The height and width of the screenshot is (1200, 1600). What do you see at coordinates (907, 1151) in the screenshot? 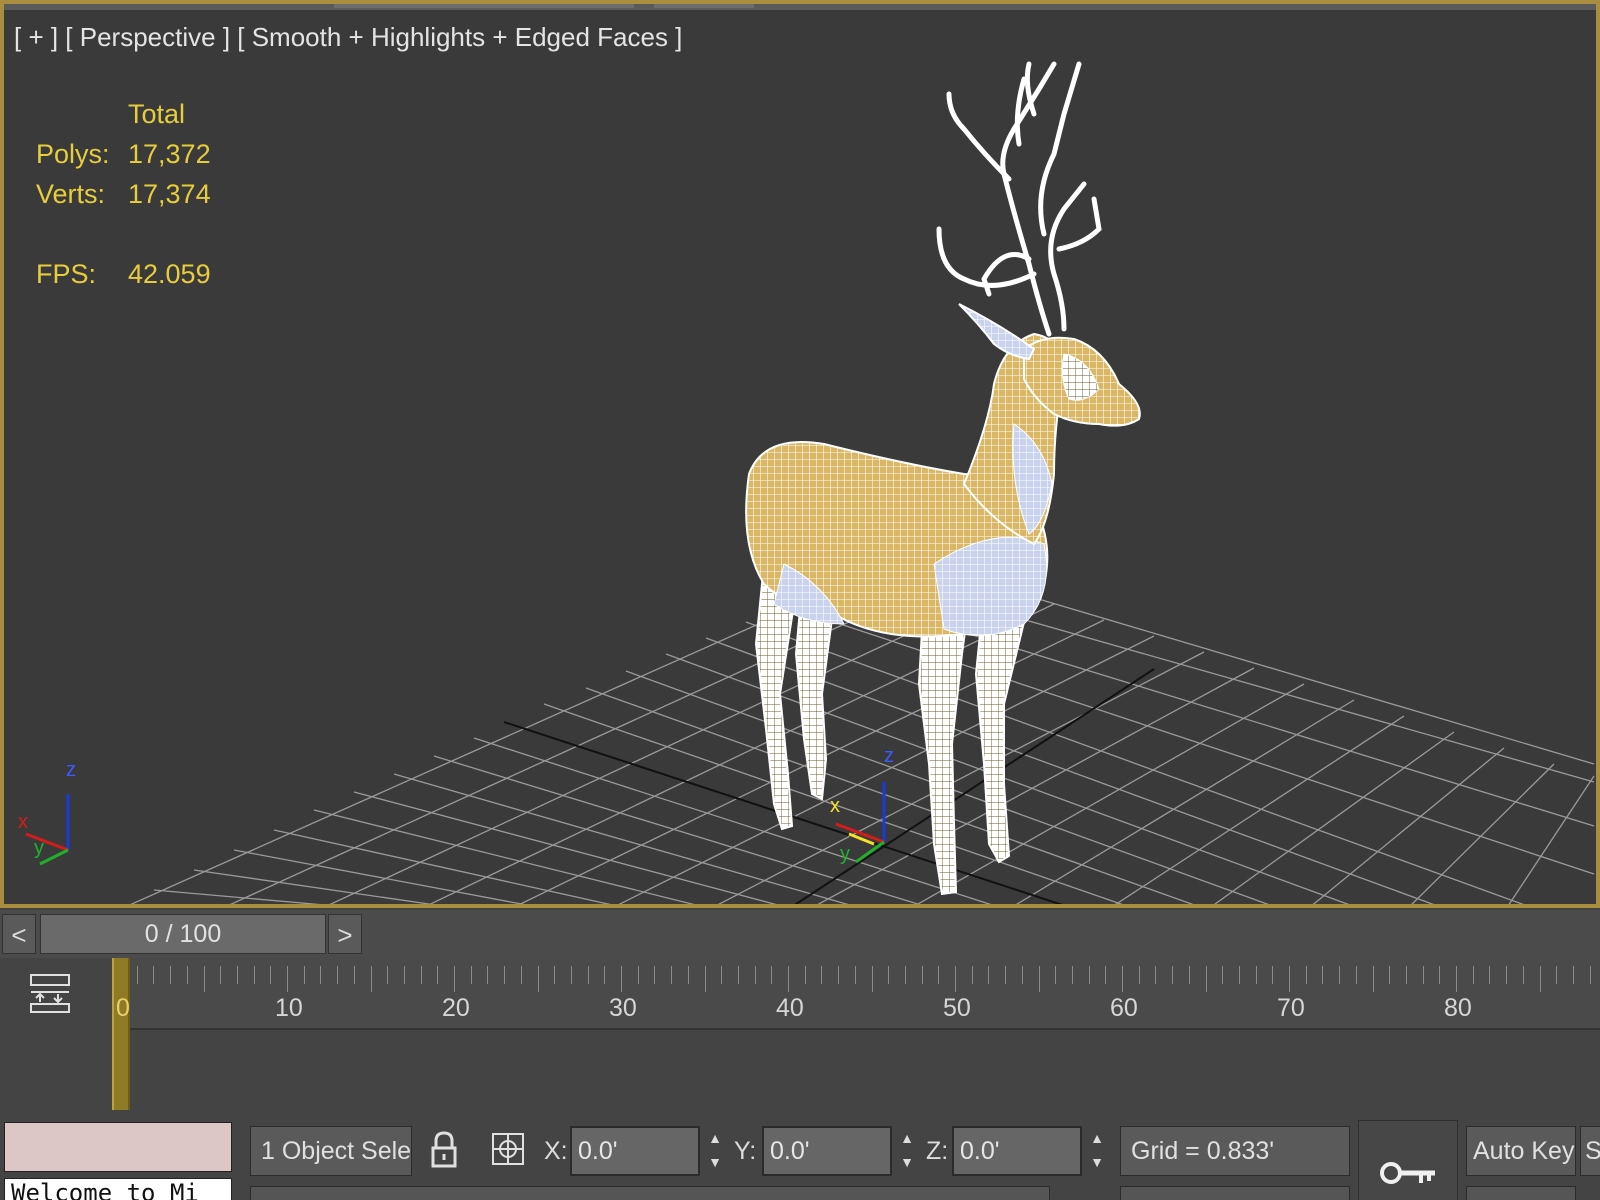
I see `y-coord-spinner: ▲ ▼` at bounding box center [907, 1151].